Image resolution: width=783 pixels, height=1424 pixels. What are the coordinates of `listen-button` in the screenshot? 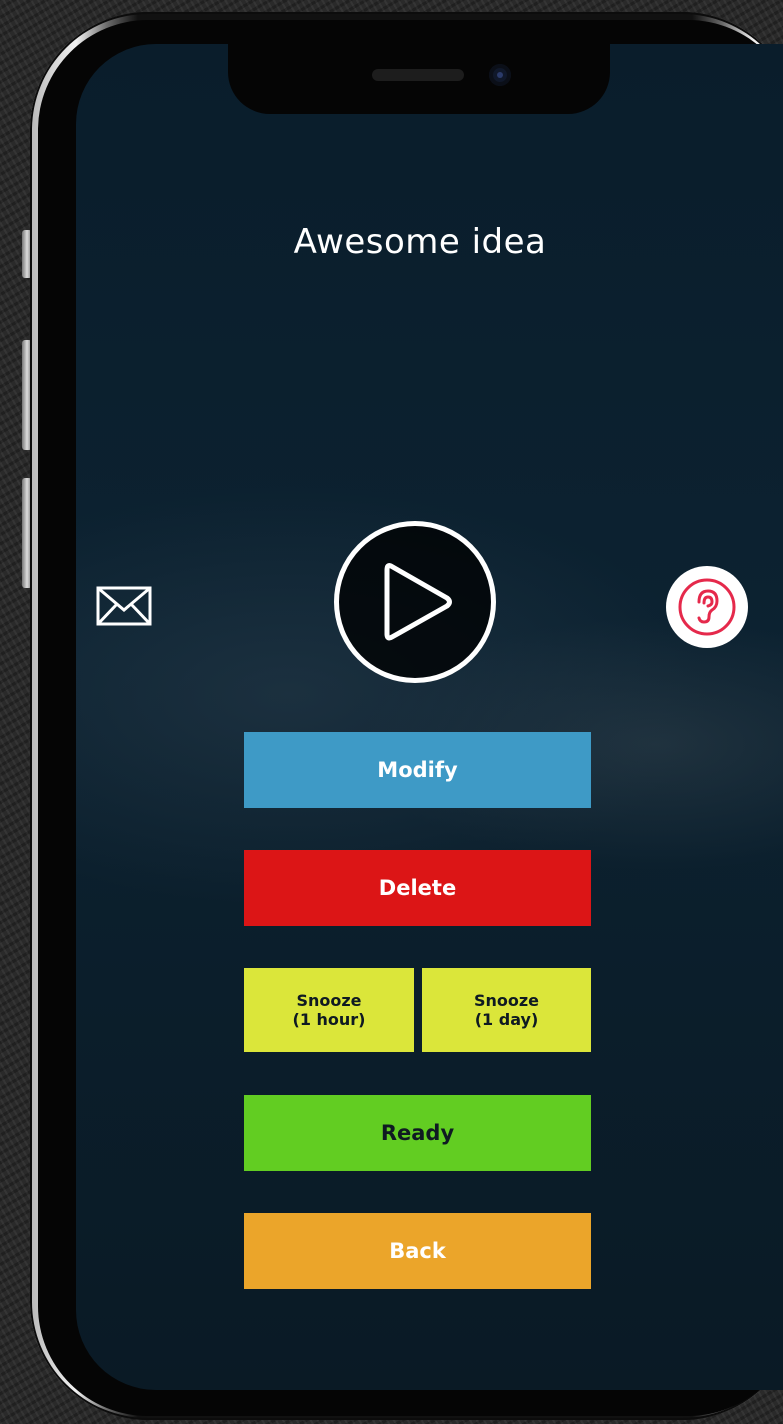 It's located at (707, 607).